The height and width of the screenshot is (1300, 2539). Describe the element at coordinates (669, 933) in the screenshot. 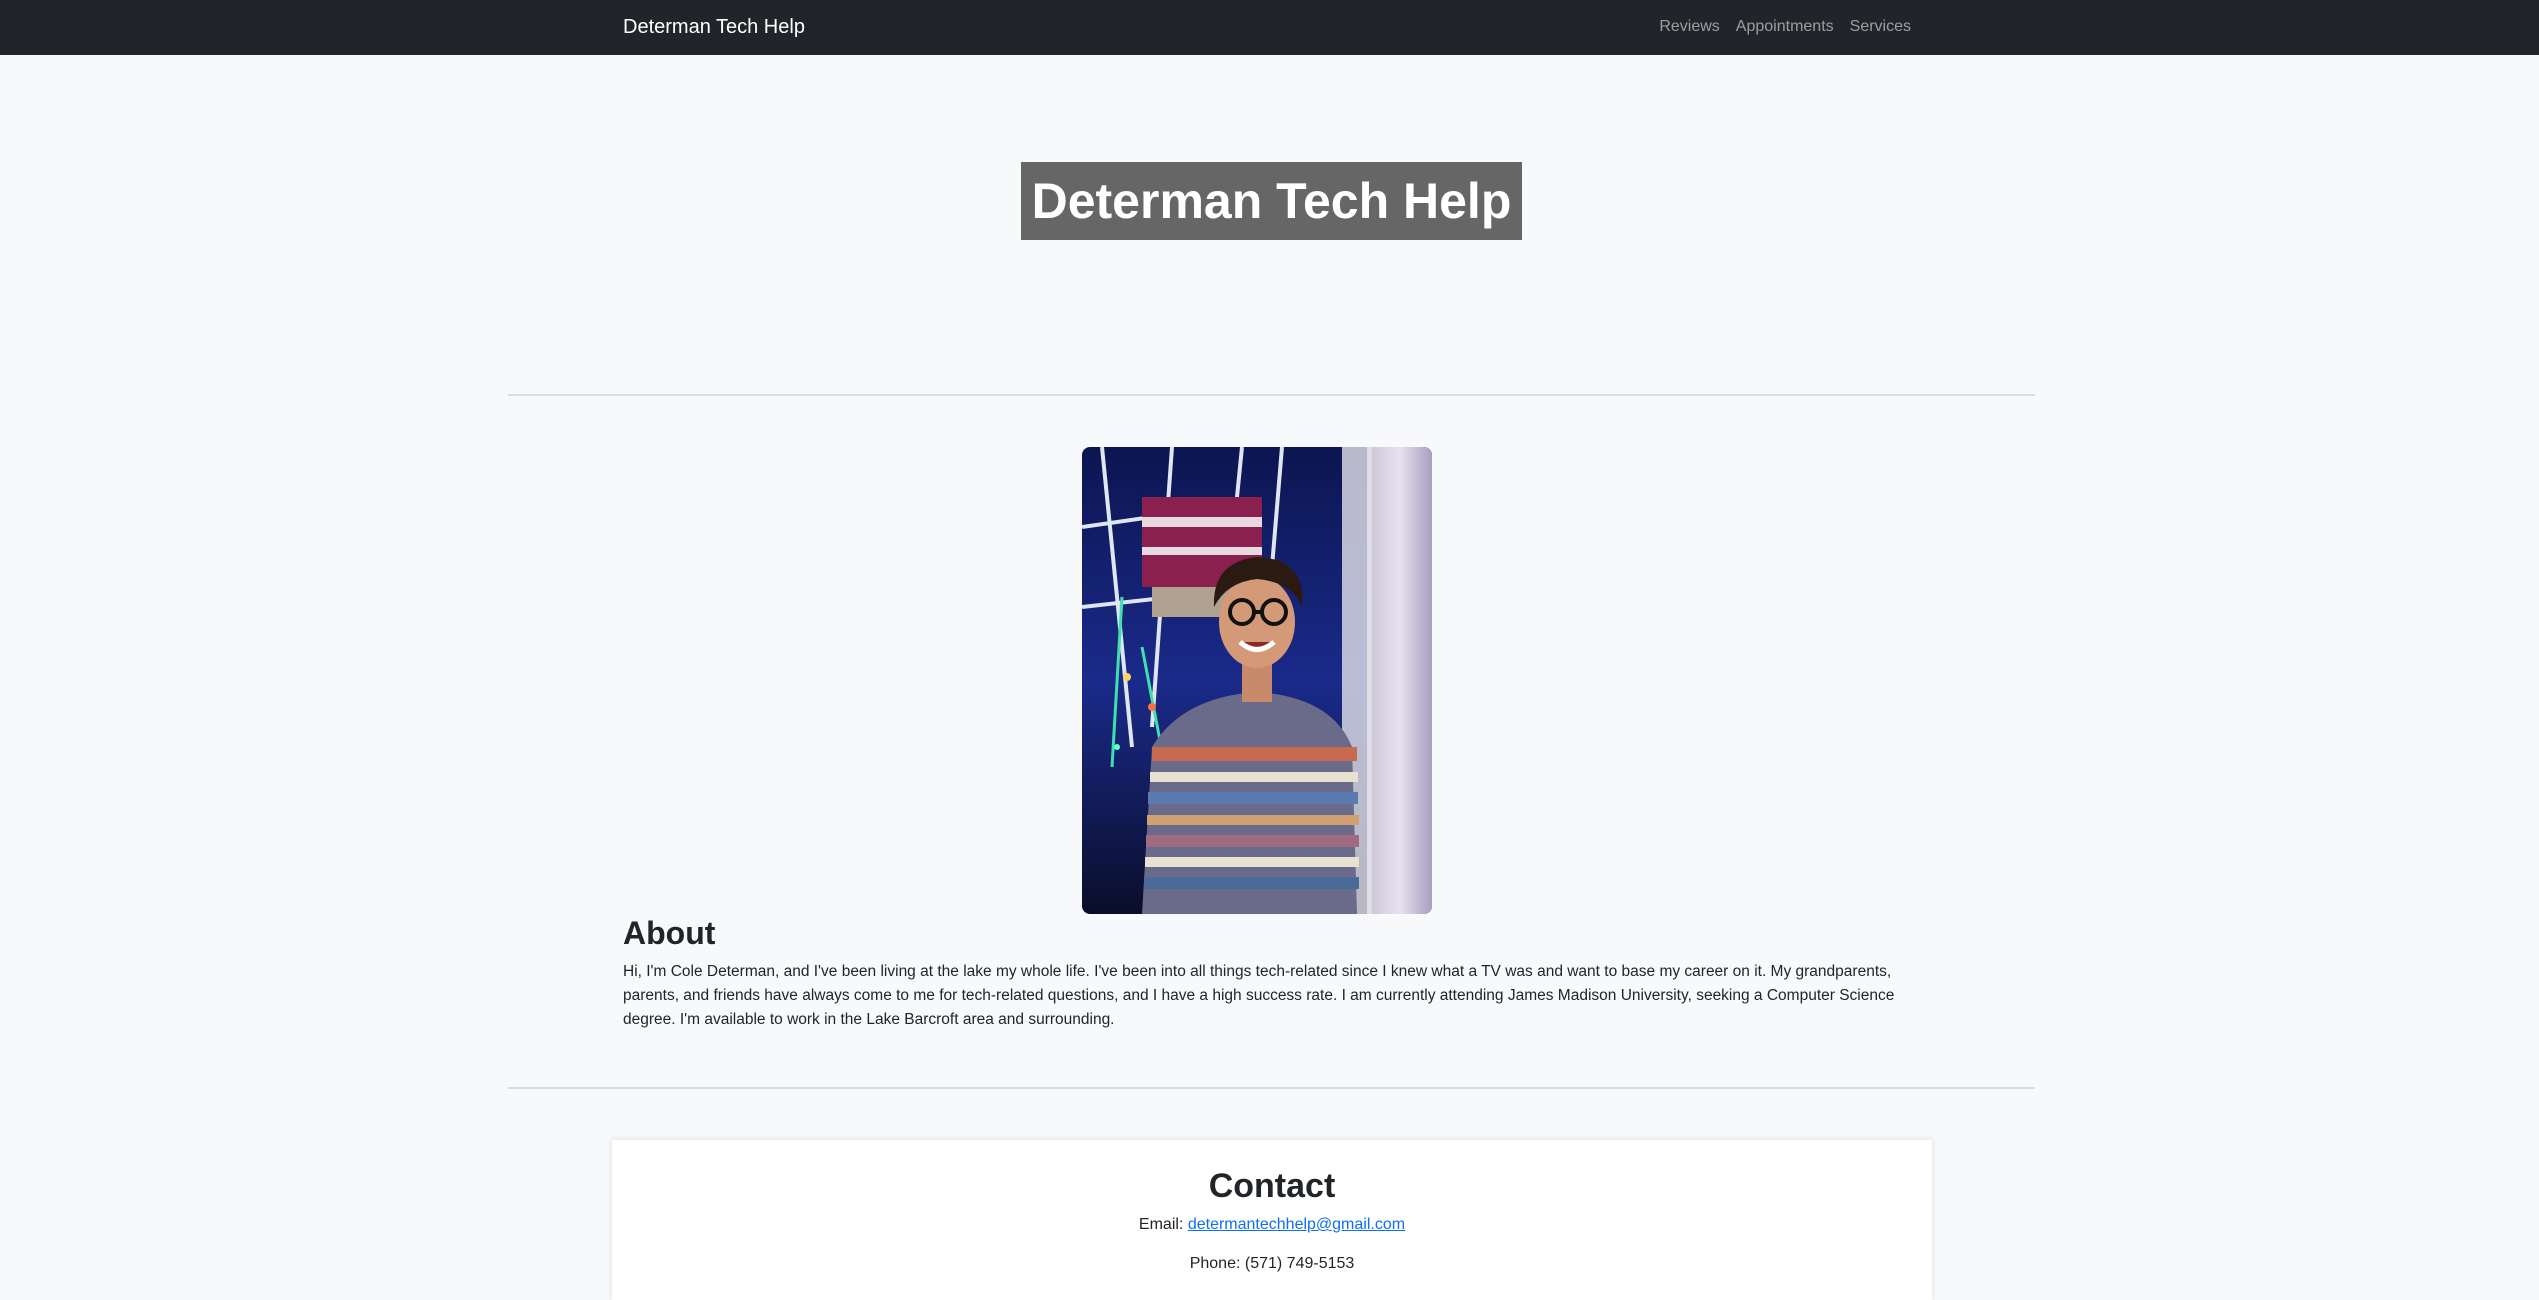

I see `about-heading: About` at that location.